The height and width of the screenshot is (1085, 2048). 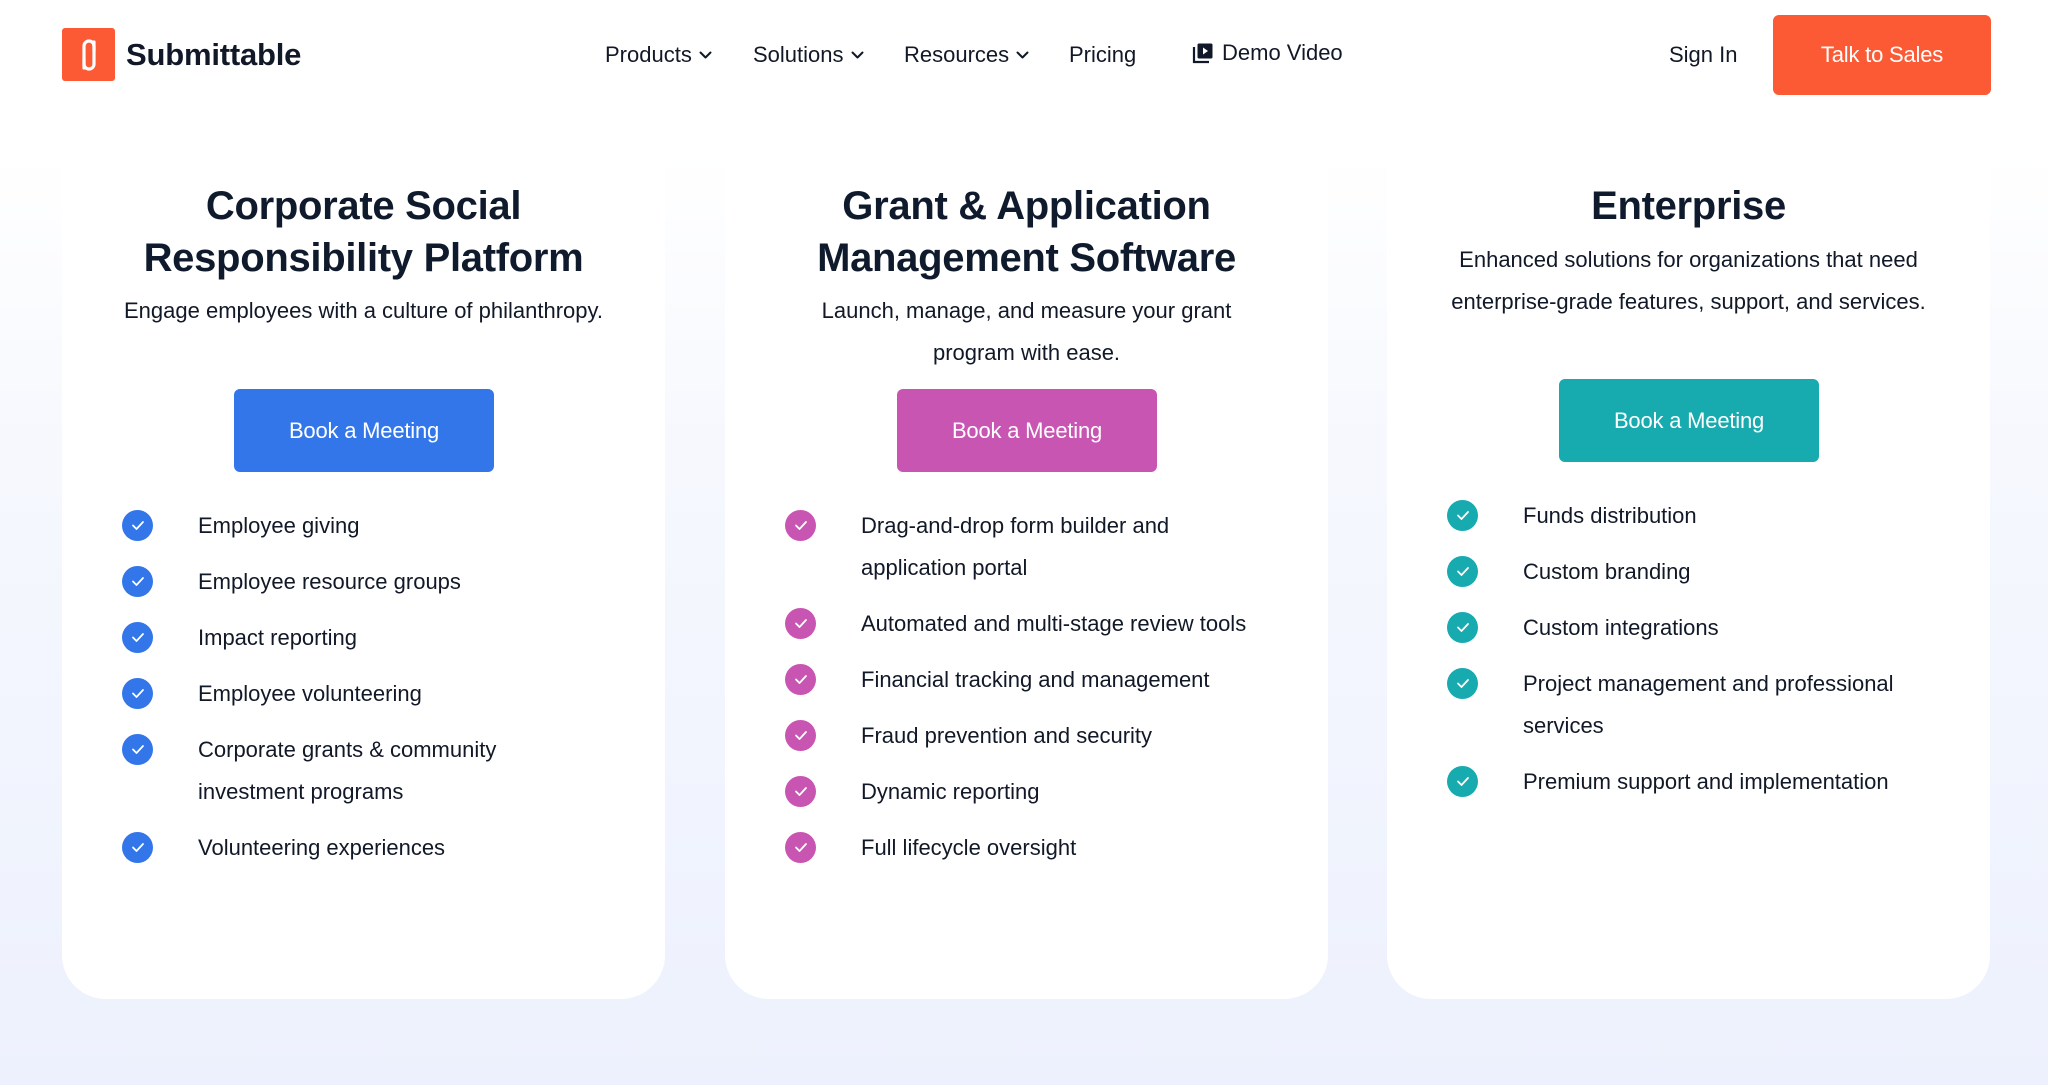 I want to click on feature-text: Custom integrations, so click(x=1621, y=627).